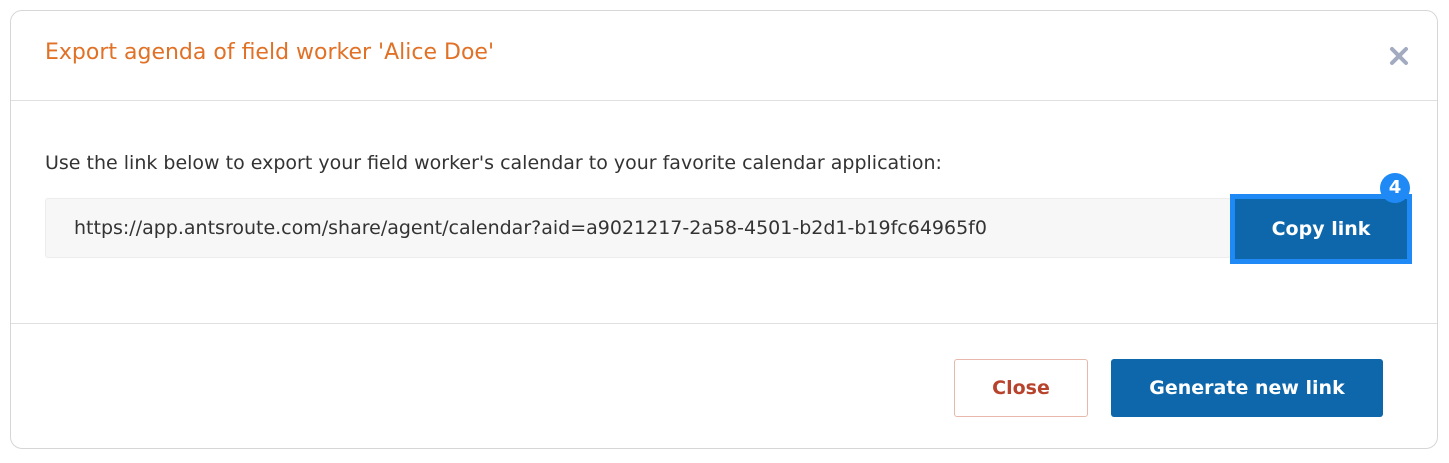 Image resolution: width=1449 pixels, height=463 pixels. I want to click on copy-link-button: Copy link, so click(1321, 229).